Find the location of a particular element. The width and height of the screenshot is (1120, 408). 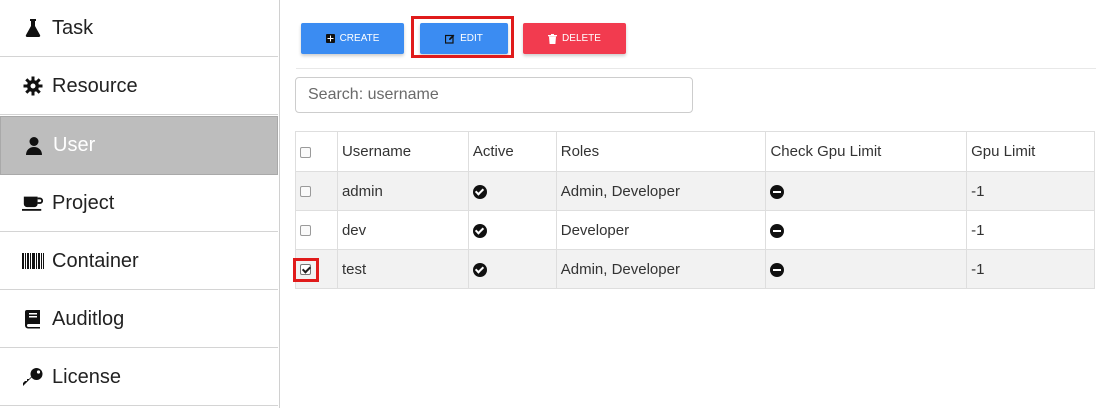

select-all-cell is located at coordinates (316, 151).